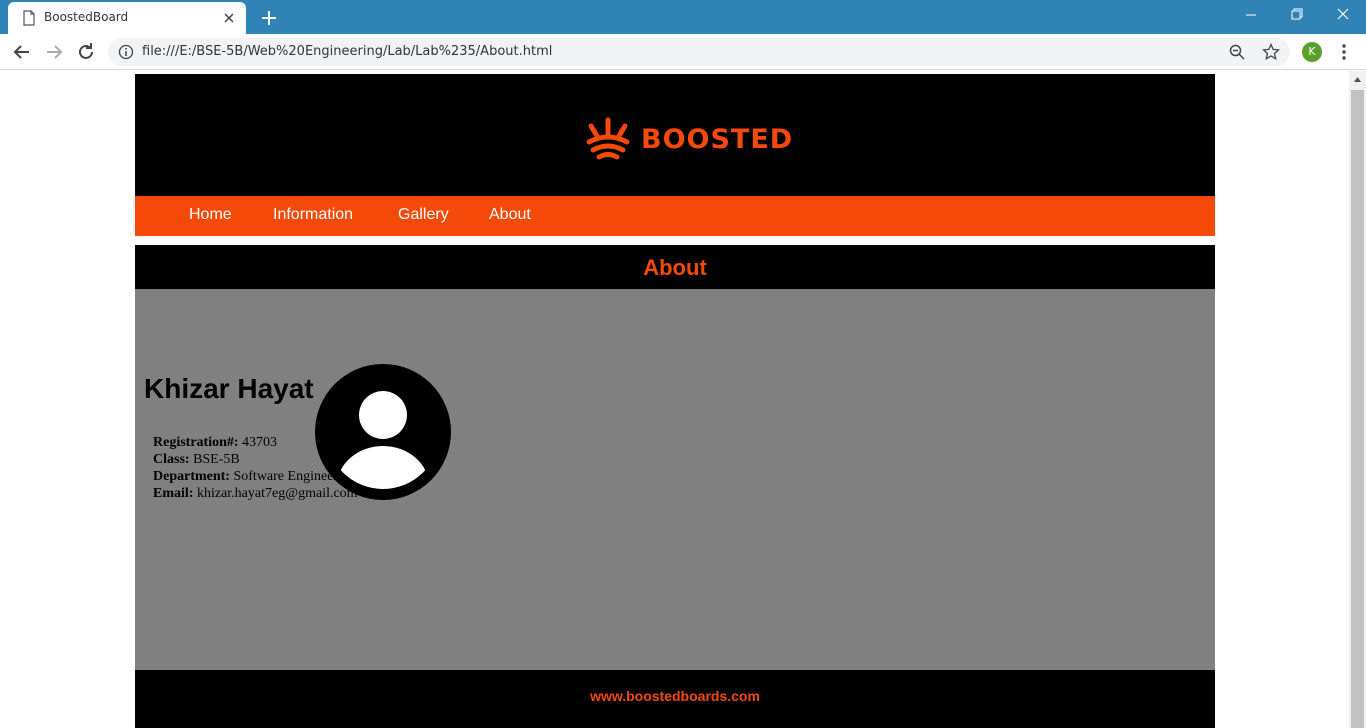 This screenshot has width=1366, height=728. Describe the element at coordinates (1237, 52) in the screenshot. I see `zoom-icon` at that location.